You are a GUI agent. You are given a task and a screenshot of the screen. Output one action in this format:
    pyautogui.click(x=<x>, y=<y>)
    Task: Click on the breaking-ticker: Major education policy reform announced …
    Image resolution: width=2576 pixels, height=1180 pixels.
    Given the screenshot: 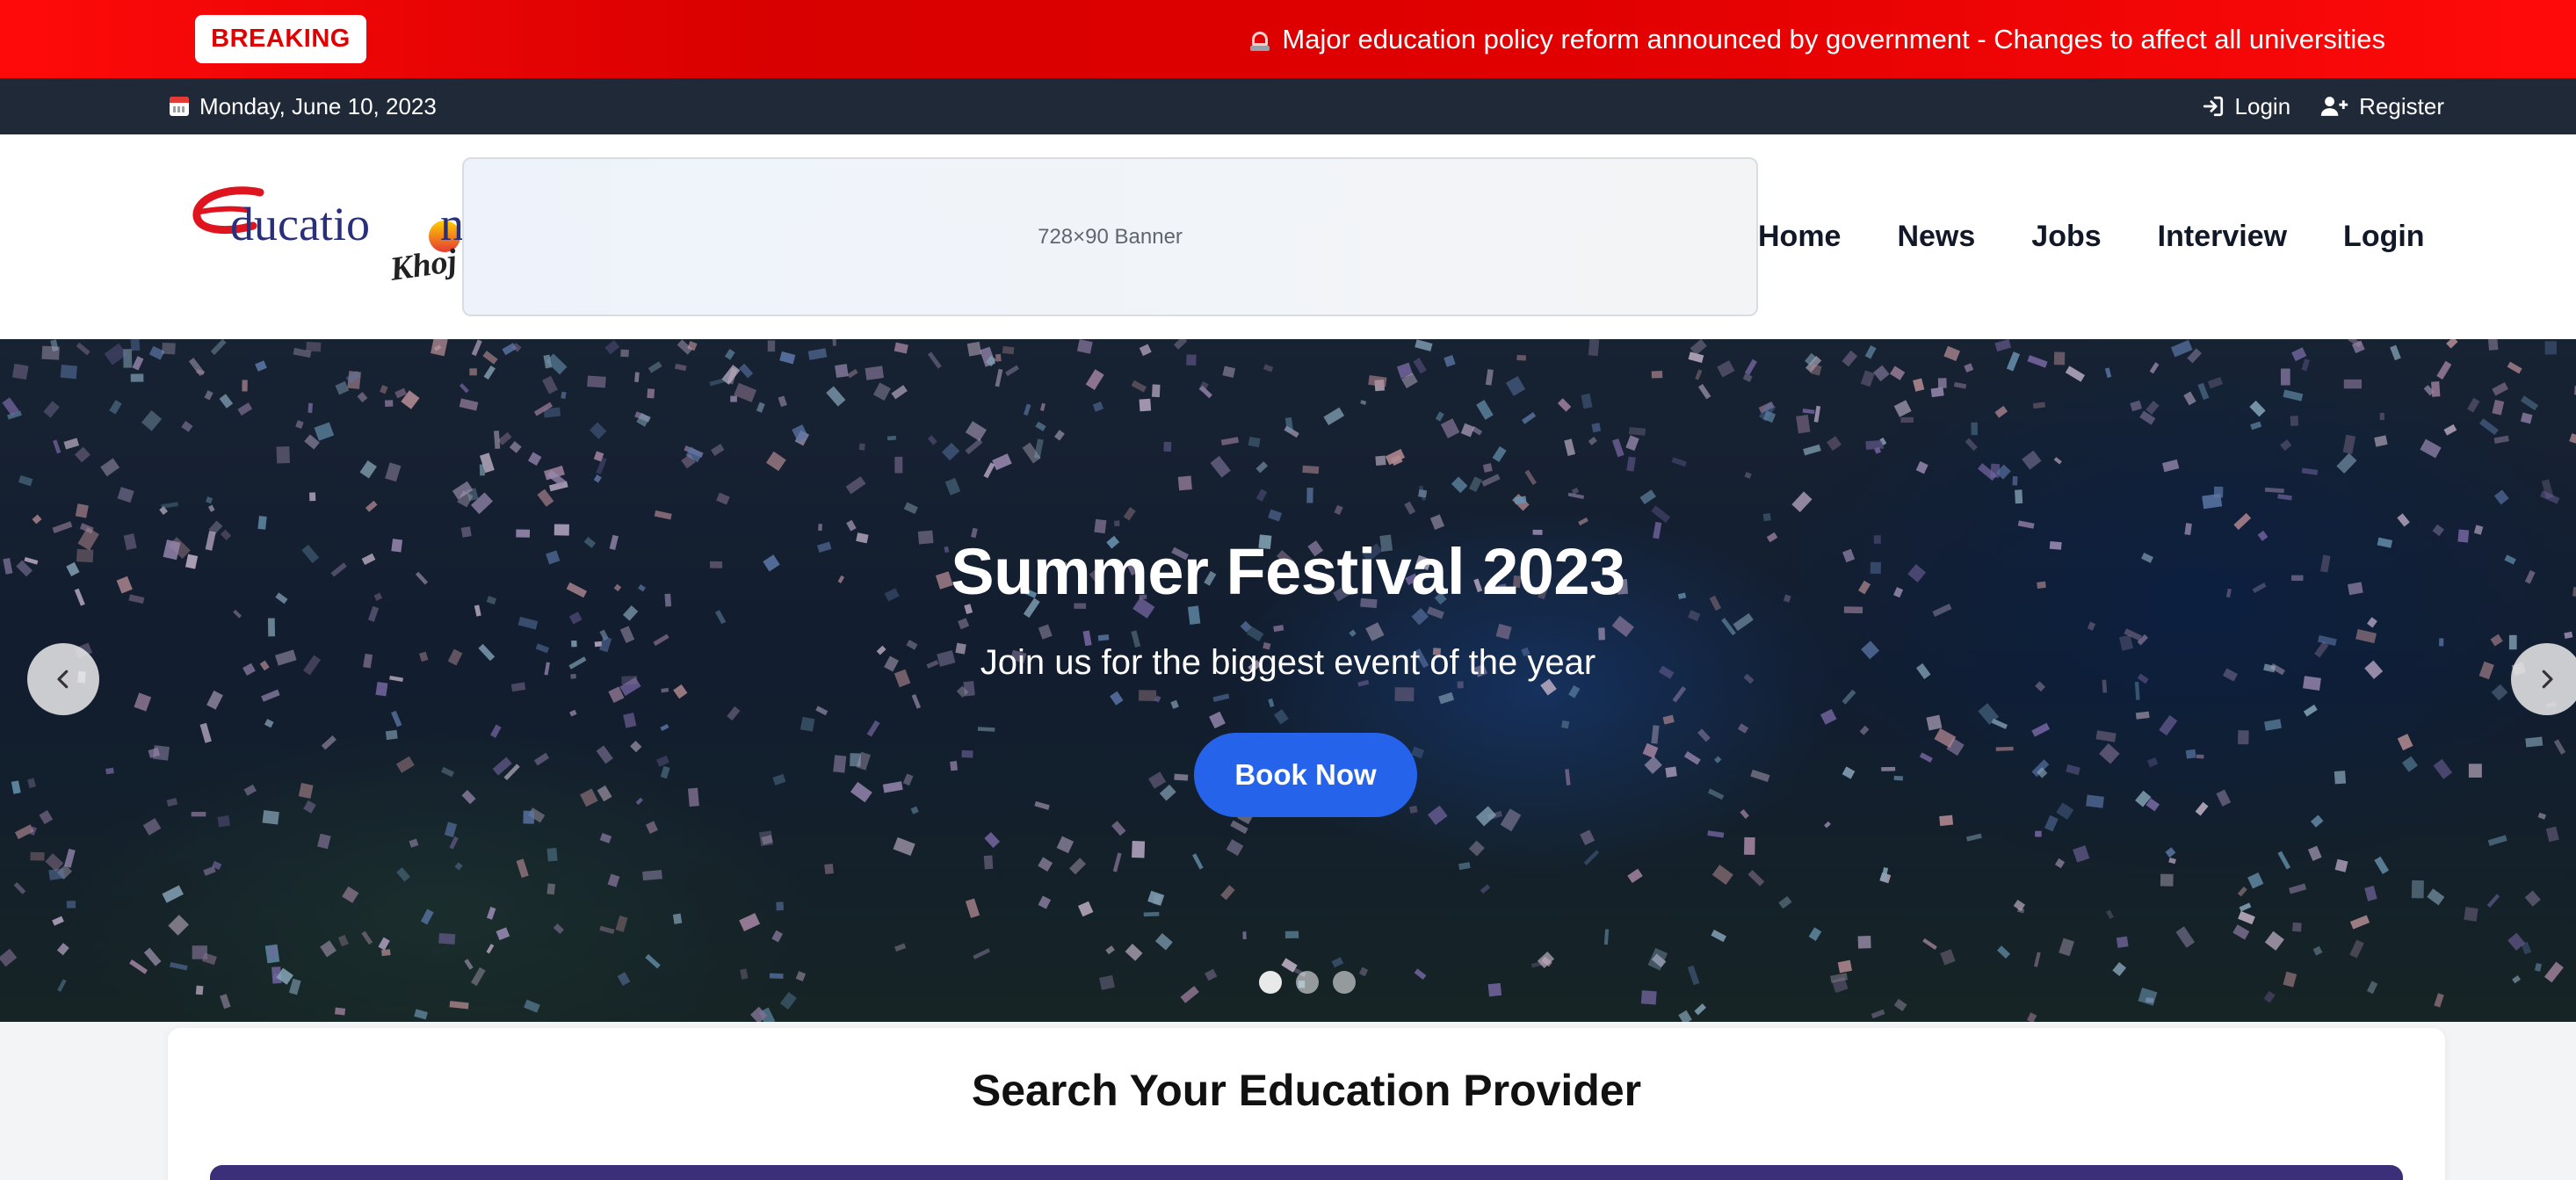 What is the action you would take?
    pyautogui.click(x=1817, y=39)
    